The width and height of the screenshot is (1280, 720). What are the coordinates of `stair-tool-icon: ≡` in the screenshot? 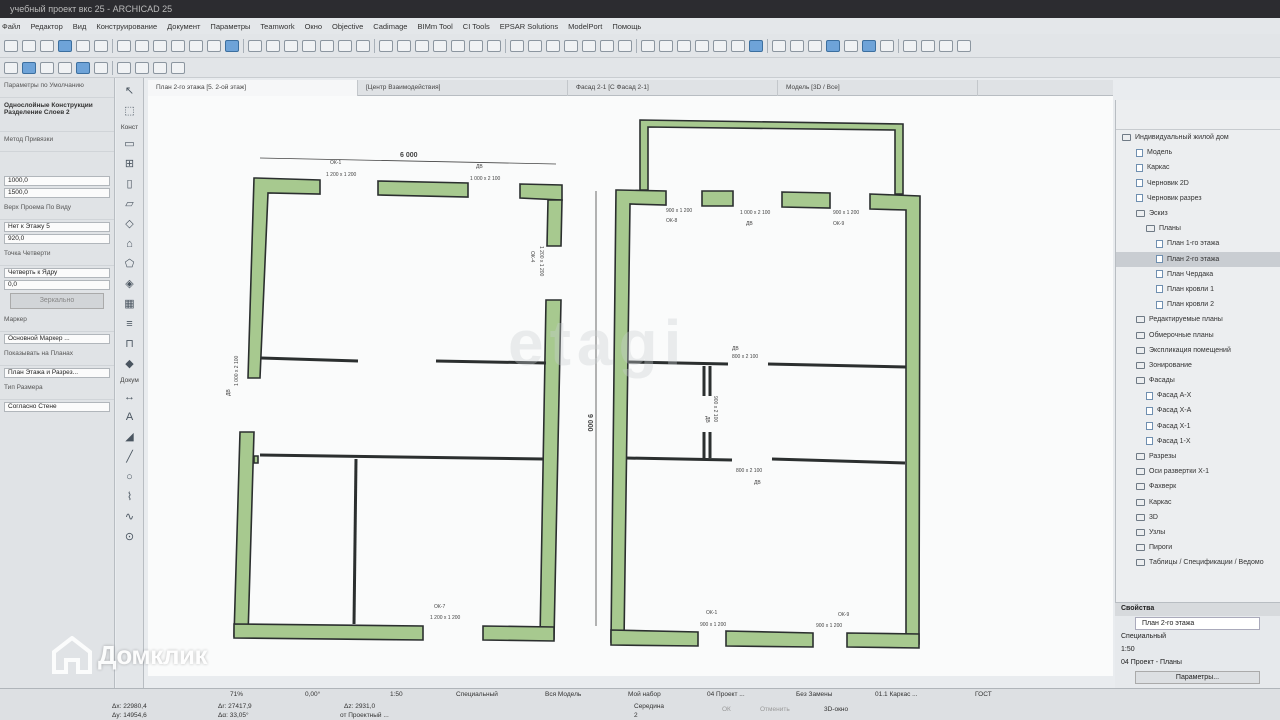 It's located at (130, 324).